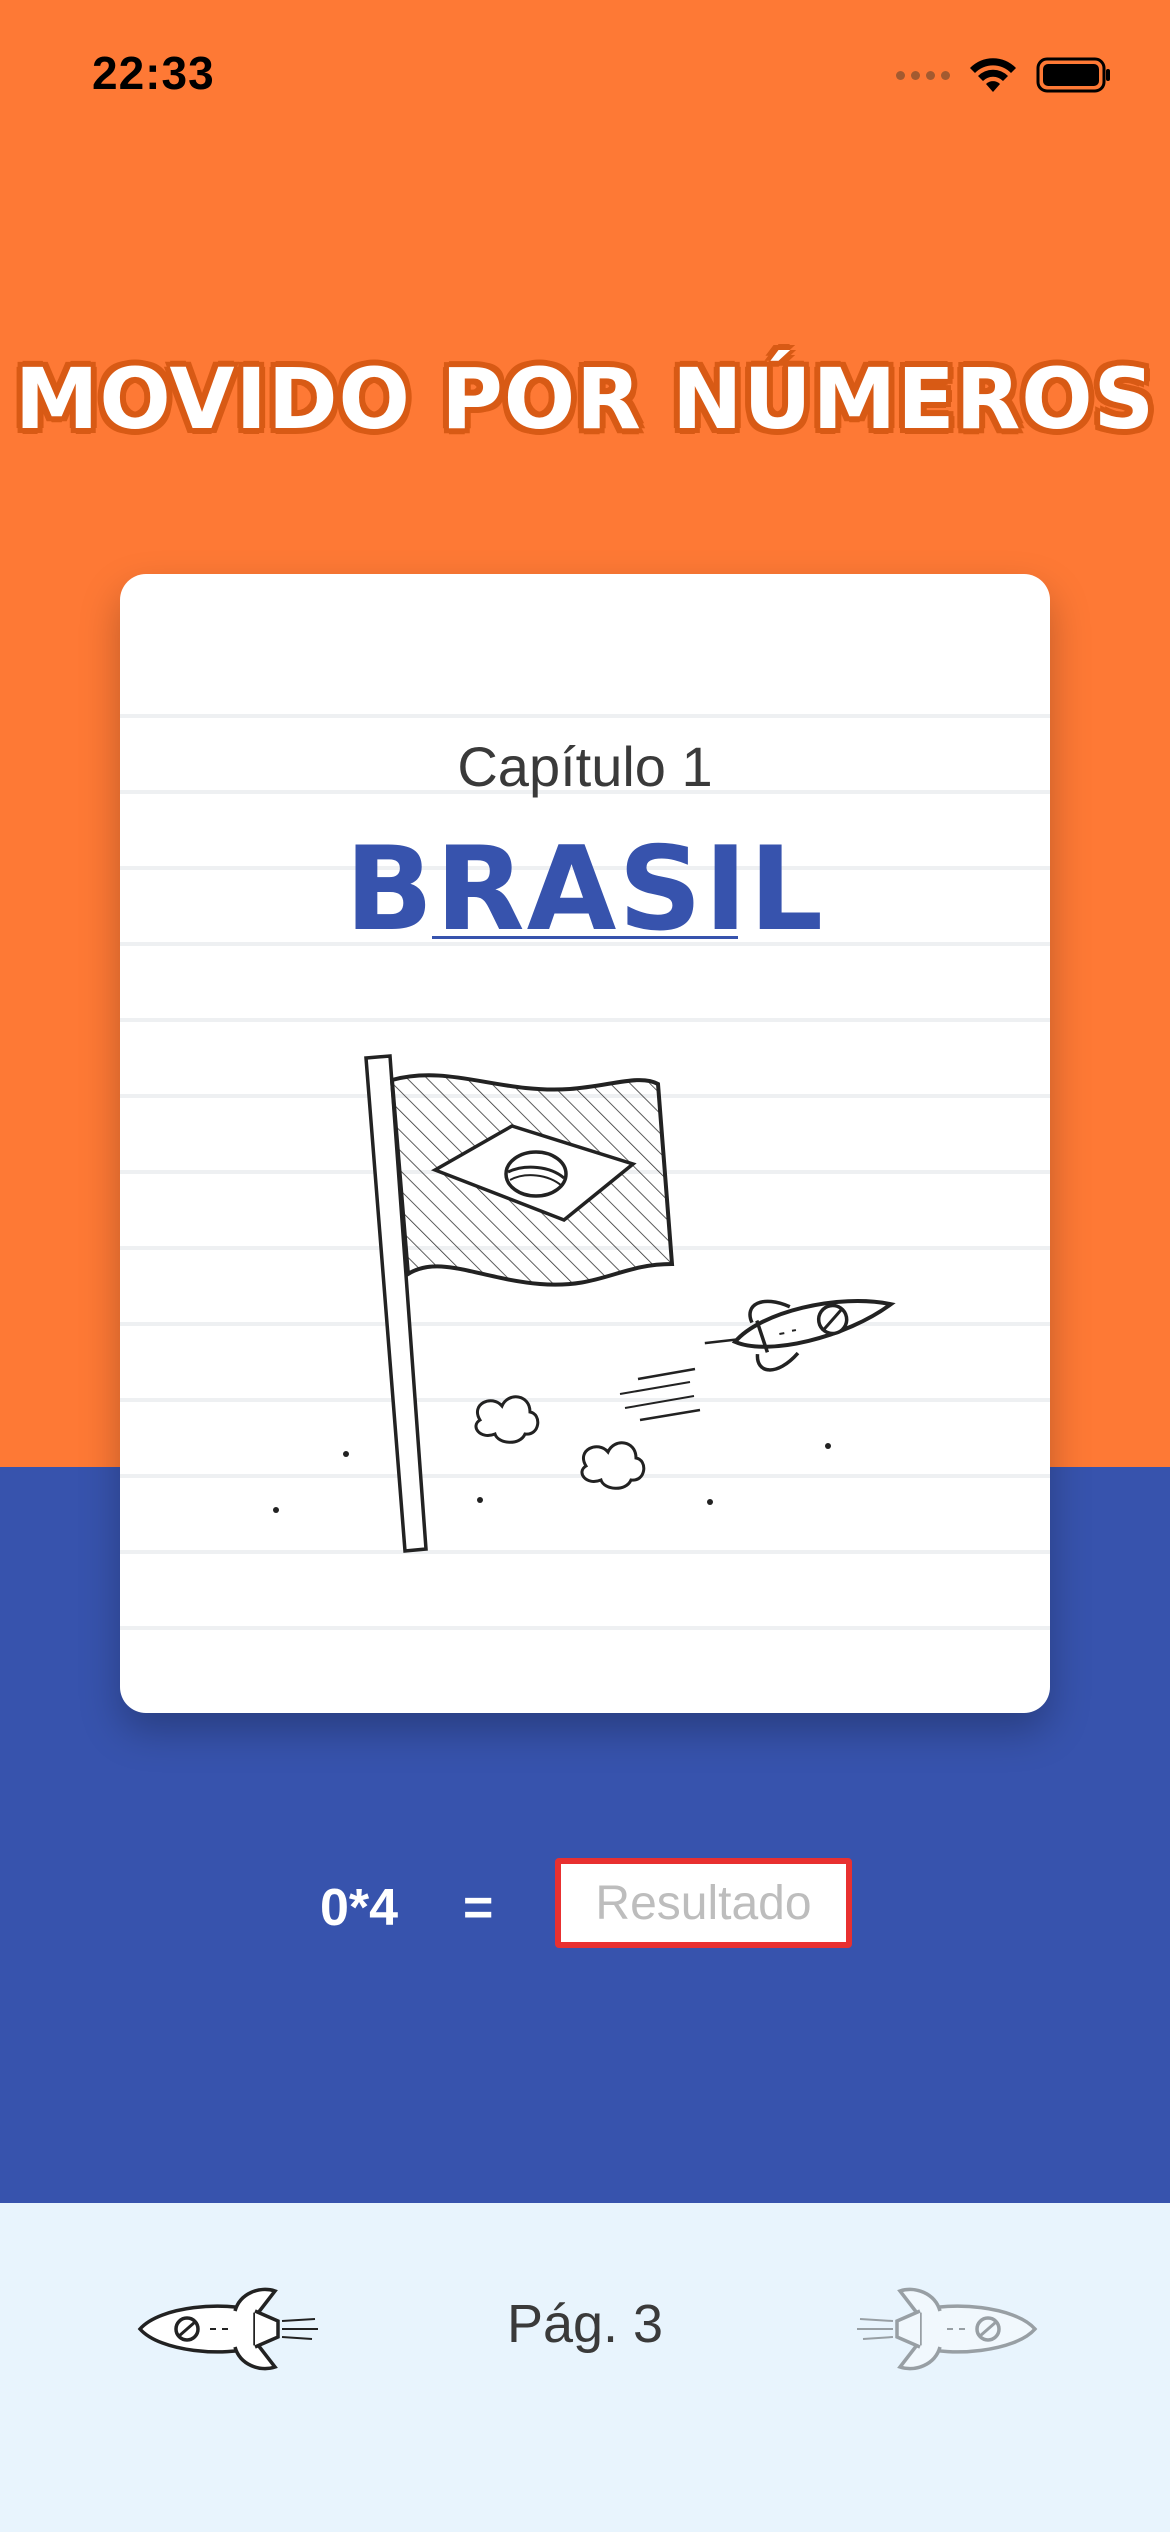  Describe the element at coordinates (1073, 75) in the screenshot. I see `battery-icon` at that location.